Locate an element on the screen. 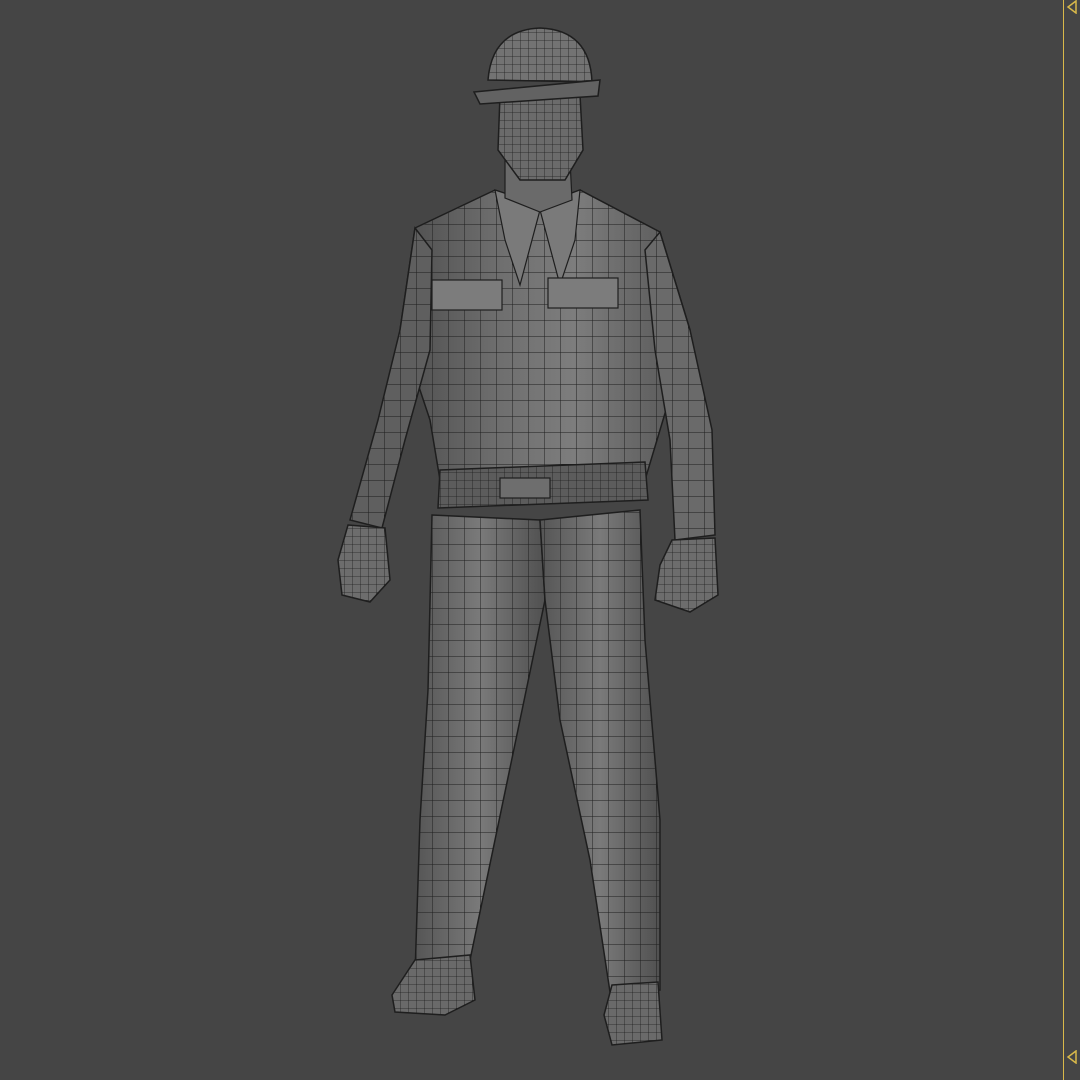 The image size is (1080, 1080). left-fist is located at coordinates (364, 563).